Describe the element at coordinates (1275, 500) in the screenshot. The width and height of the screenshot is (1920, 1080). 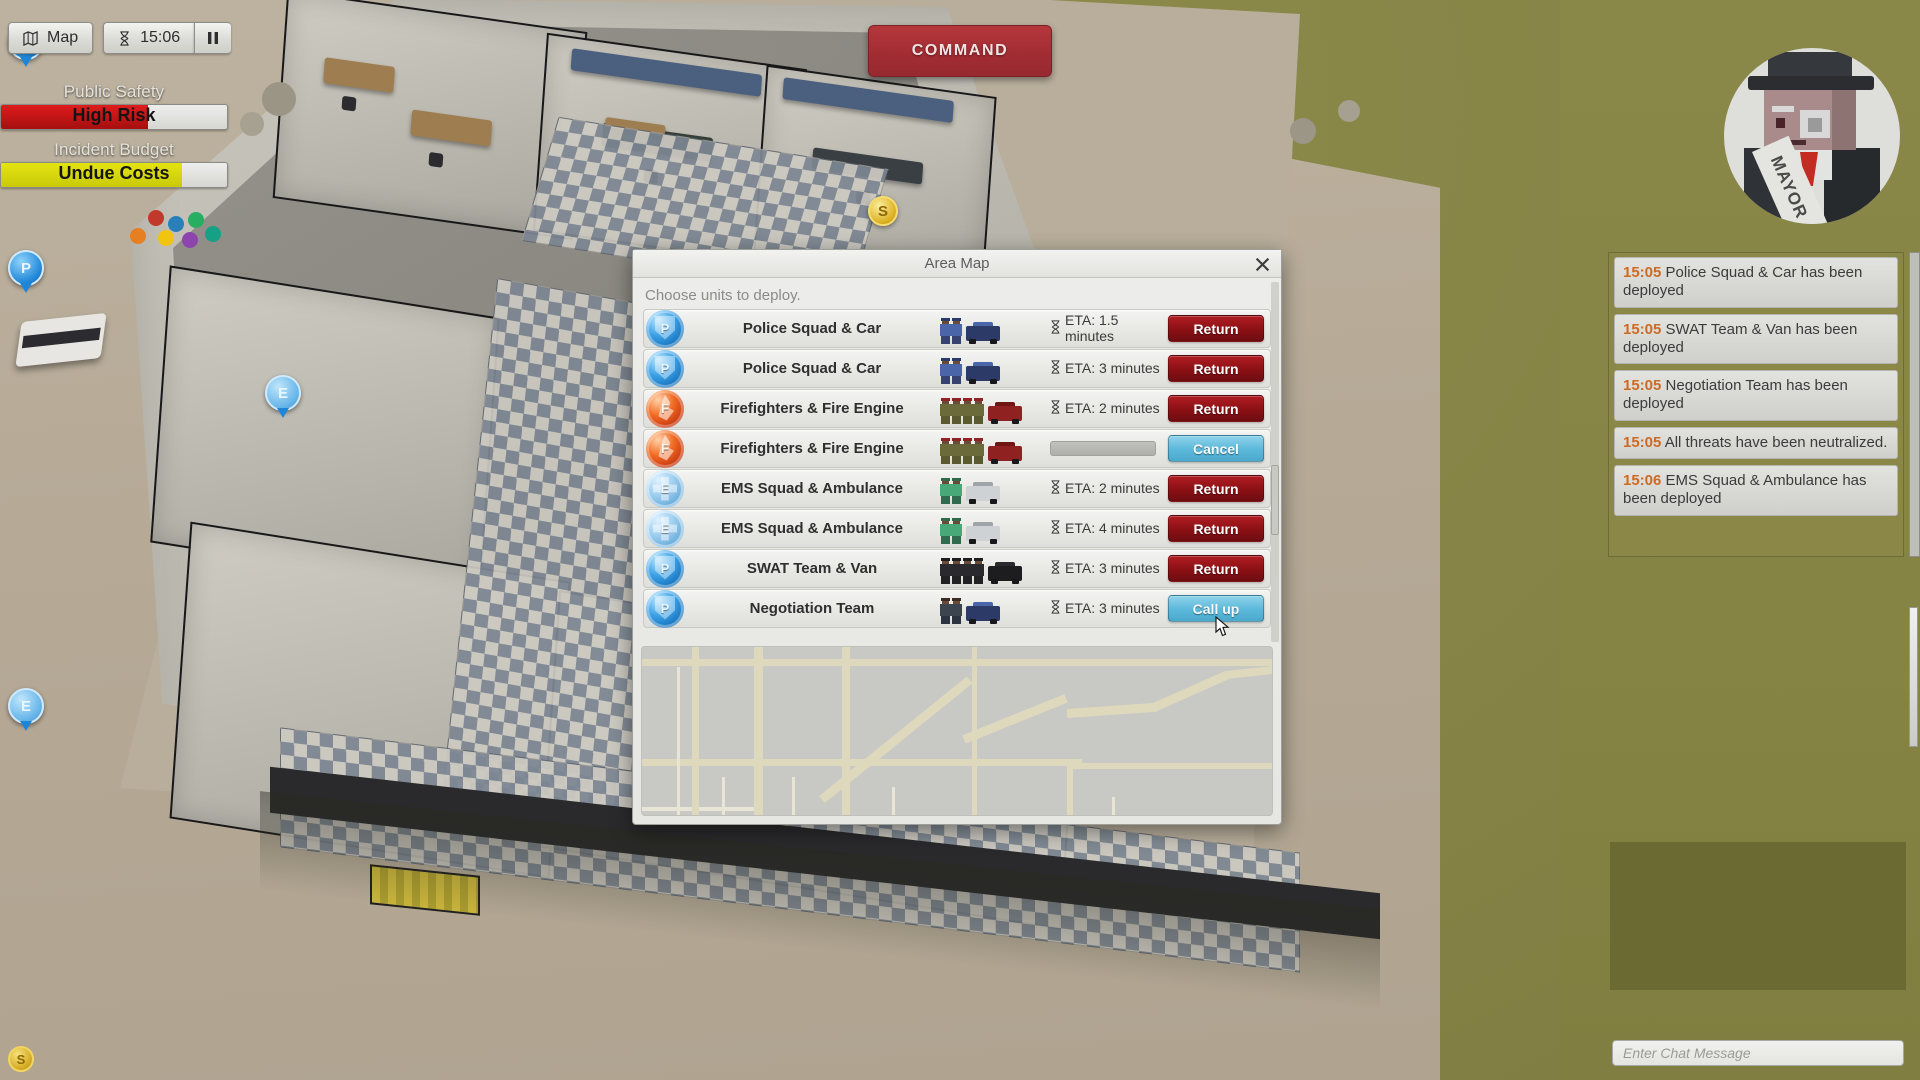
I see `dialog-scrollbar-thumb` at that location.